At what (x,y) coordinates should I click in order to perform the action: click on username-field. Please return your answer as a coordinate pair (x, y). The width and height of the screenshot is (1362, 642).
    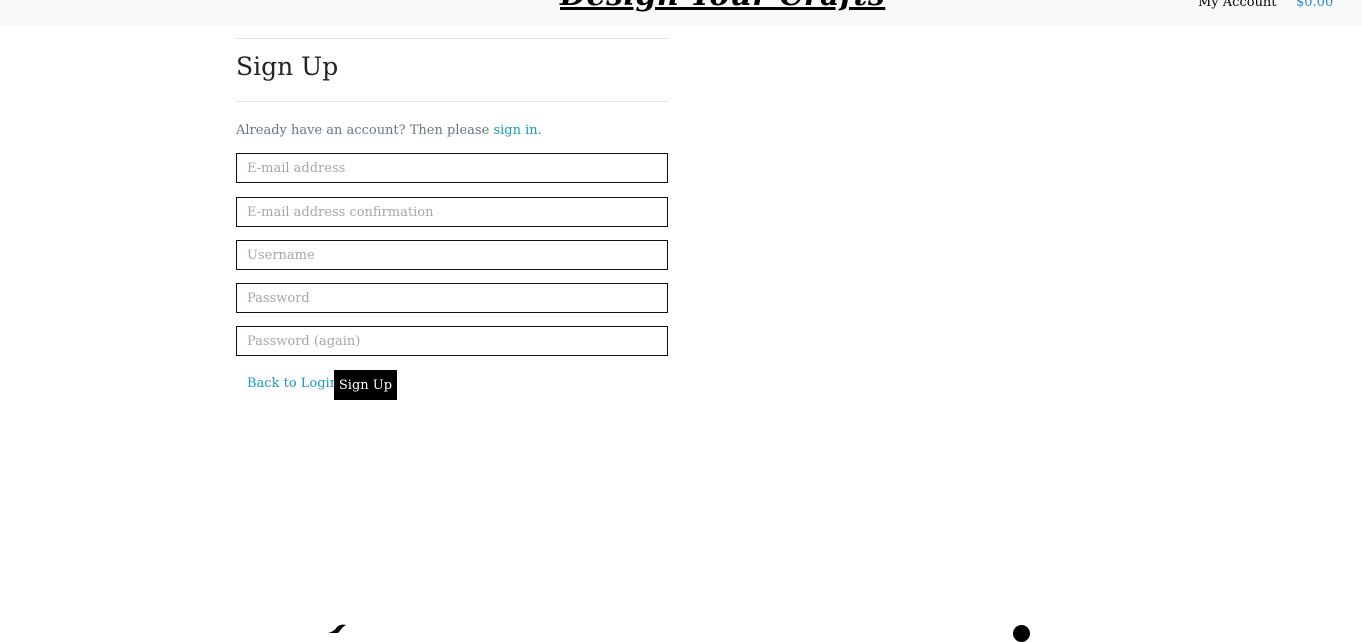
    Looking at the image, I should click on (452, 255).